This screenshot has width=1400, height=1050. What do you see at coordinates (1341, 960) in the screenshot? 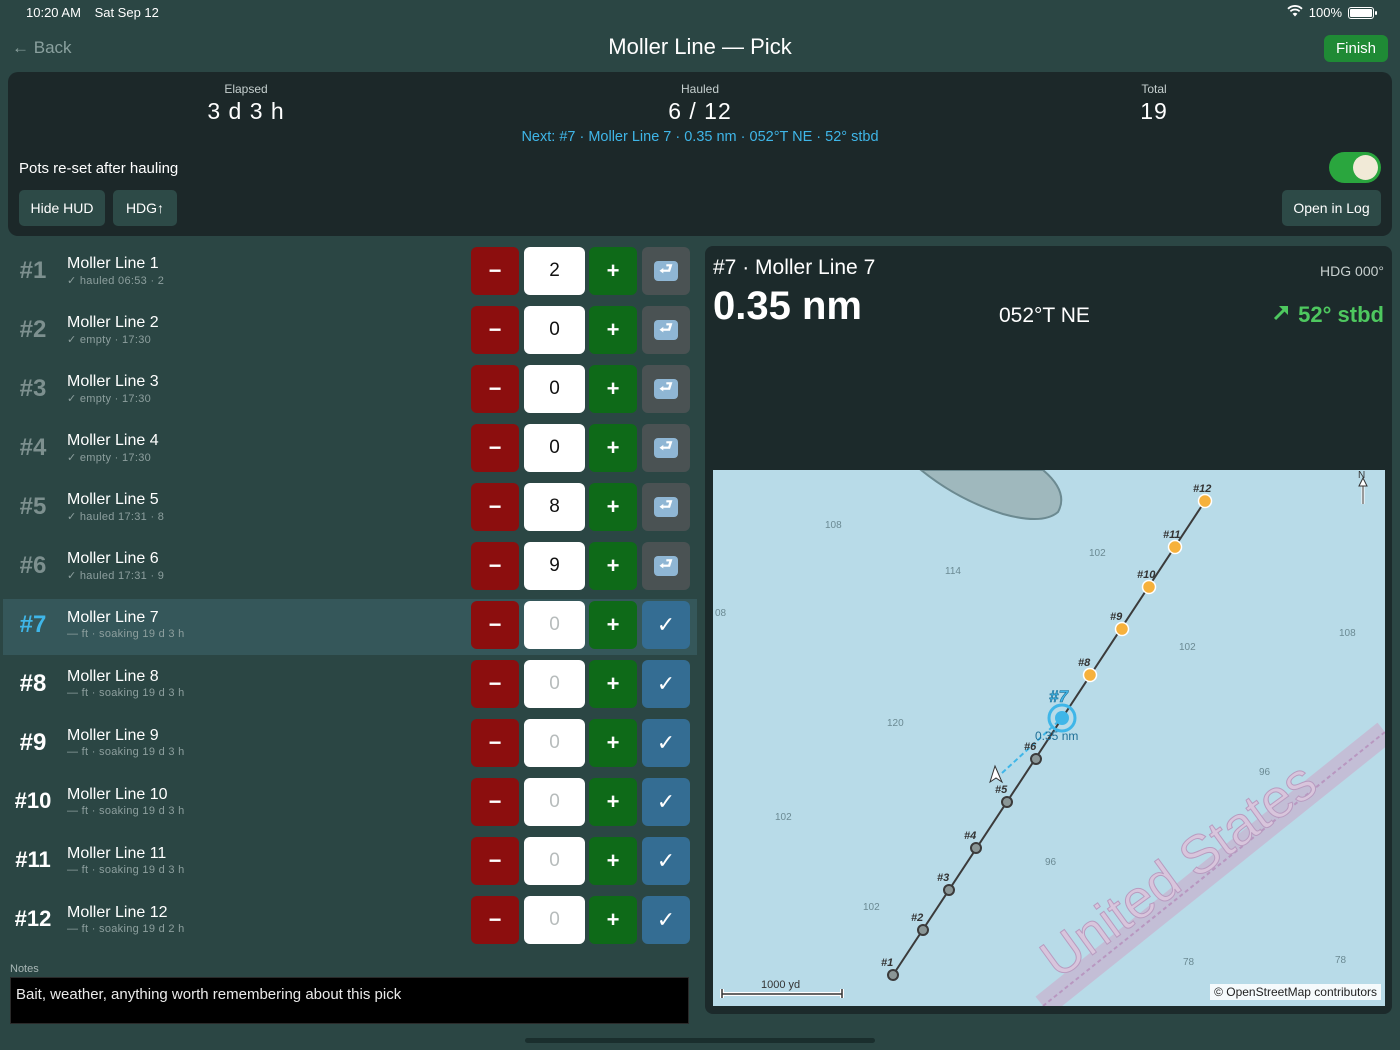
I see `depth-sounding: 78` at bounding box center [1341, 960].